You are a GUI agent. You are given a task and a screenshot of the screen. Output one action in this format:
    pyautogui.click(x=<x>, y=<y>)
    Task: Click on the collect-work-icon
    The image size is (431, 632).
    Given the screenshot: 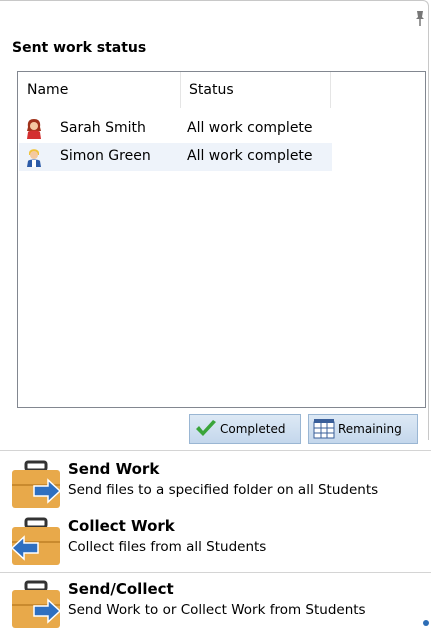 What is the action you would take?
    pyautogui.click(x=35, y=541)
    